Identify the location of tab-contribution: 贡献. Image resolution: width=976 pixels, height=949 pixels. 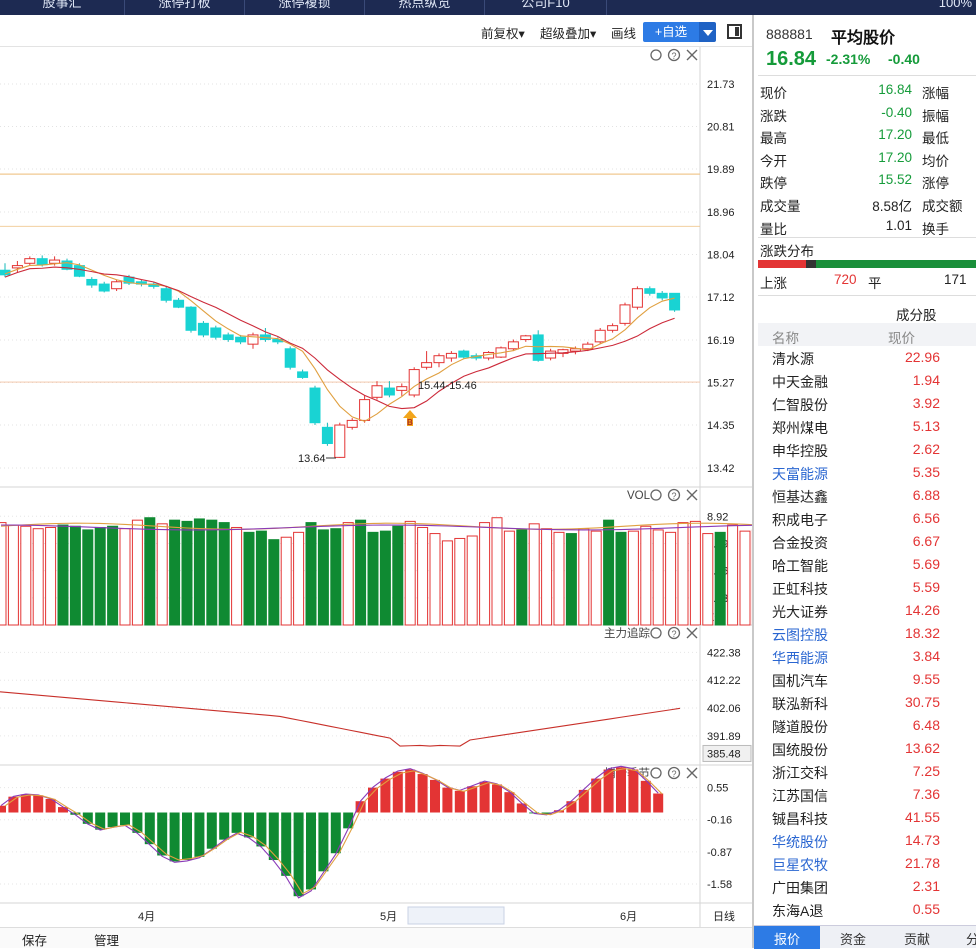
(917, 938).